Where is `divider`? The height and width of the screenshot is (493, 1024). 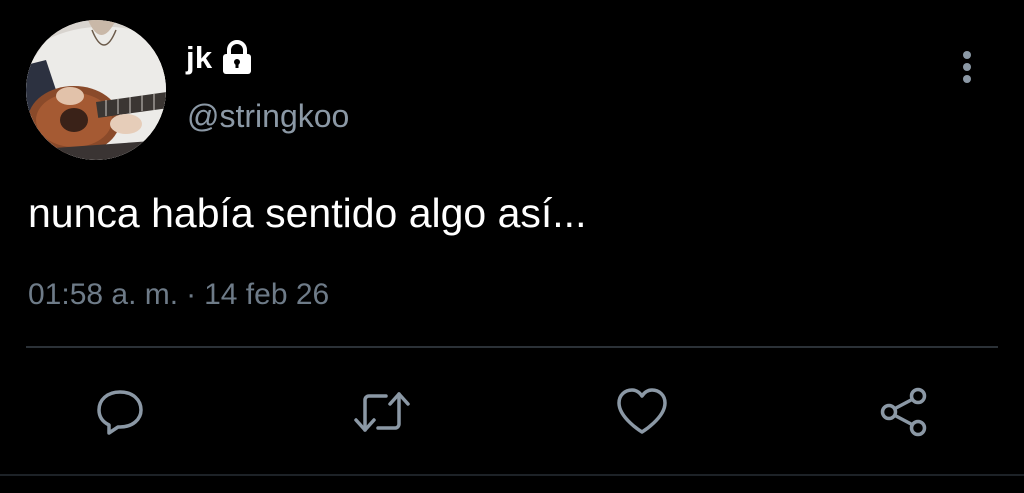 divider is located at coordinates (512, 347).